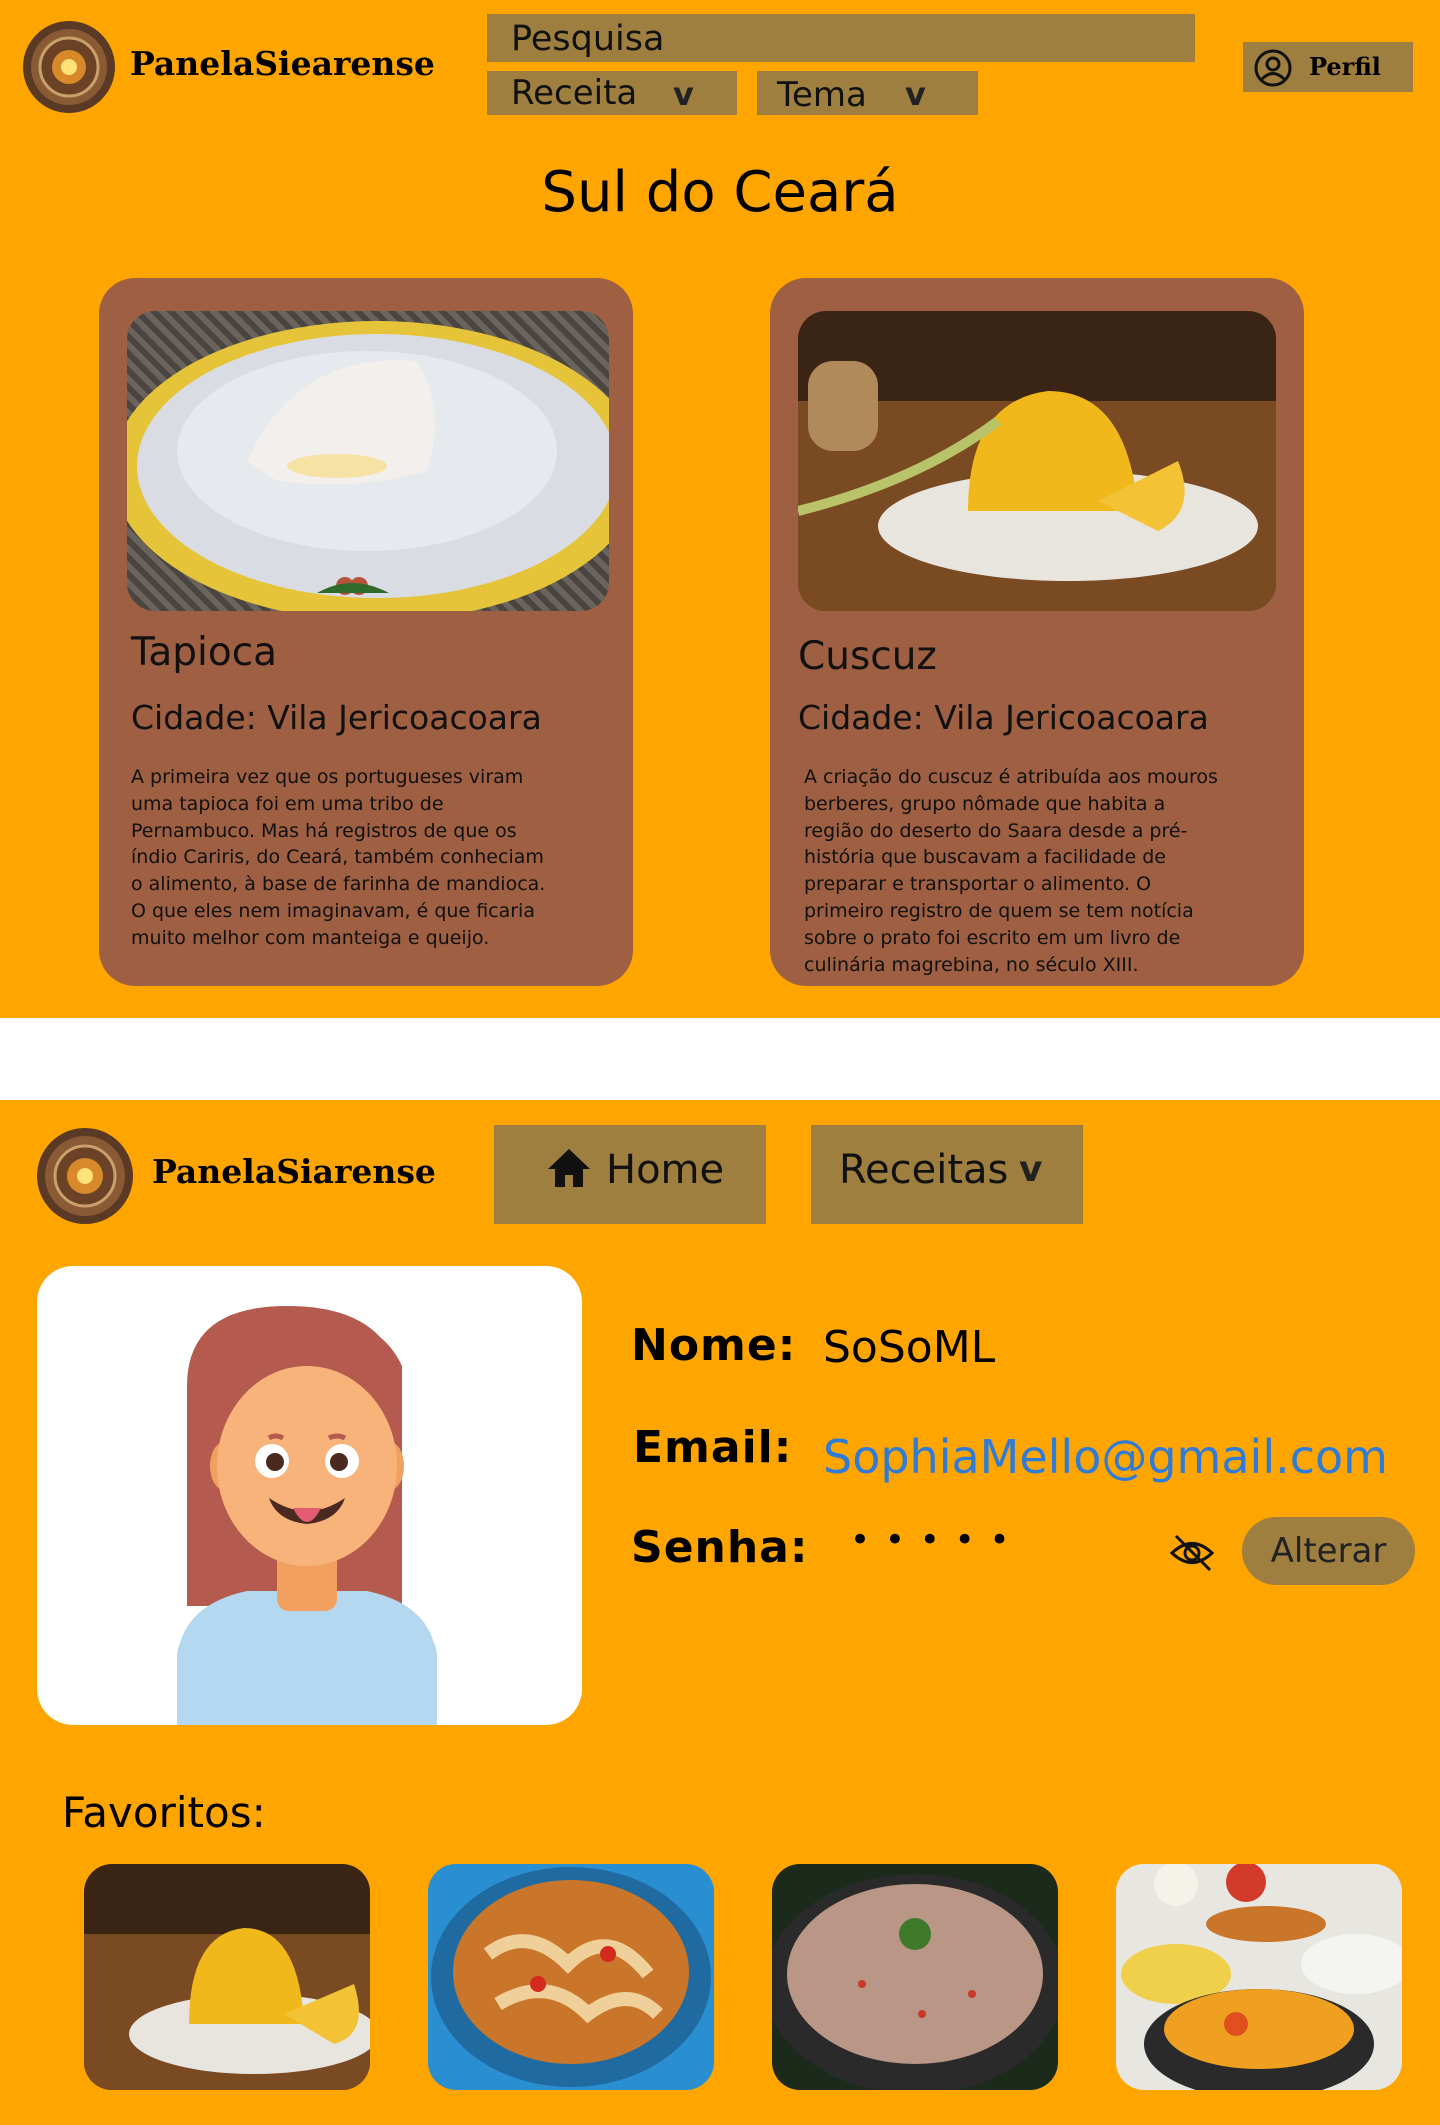 Image resolution: width=1440 pixels, height=2125 pixels. What do you see at coordinates (720, 1547) in the screenshot?
I see `password-label: Senha:` at bounding box center [720, 1547].